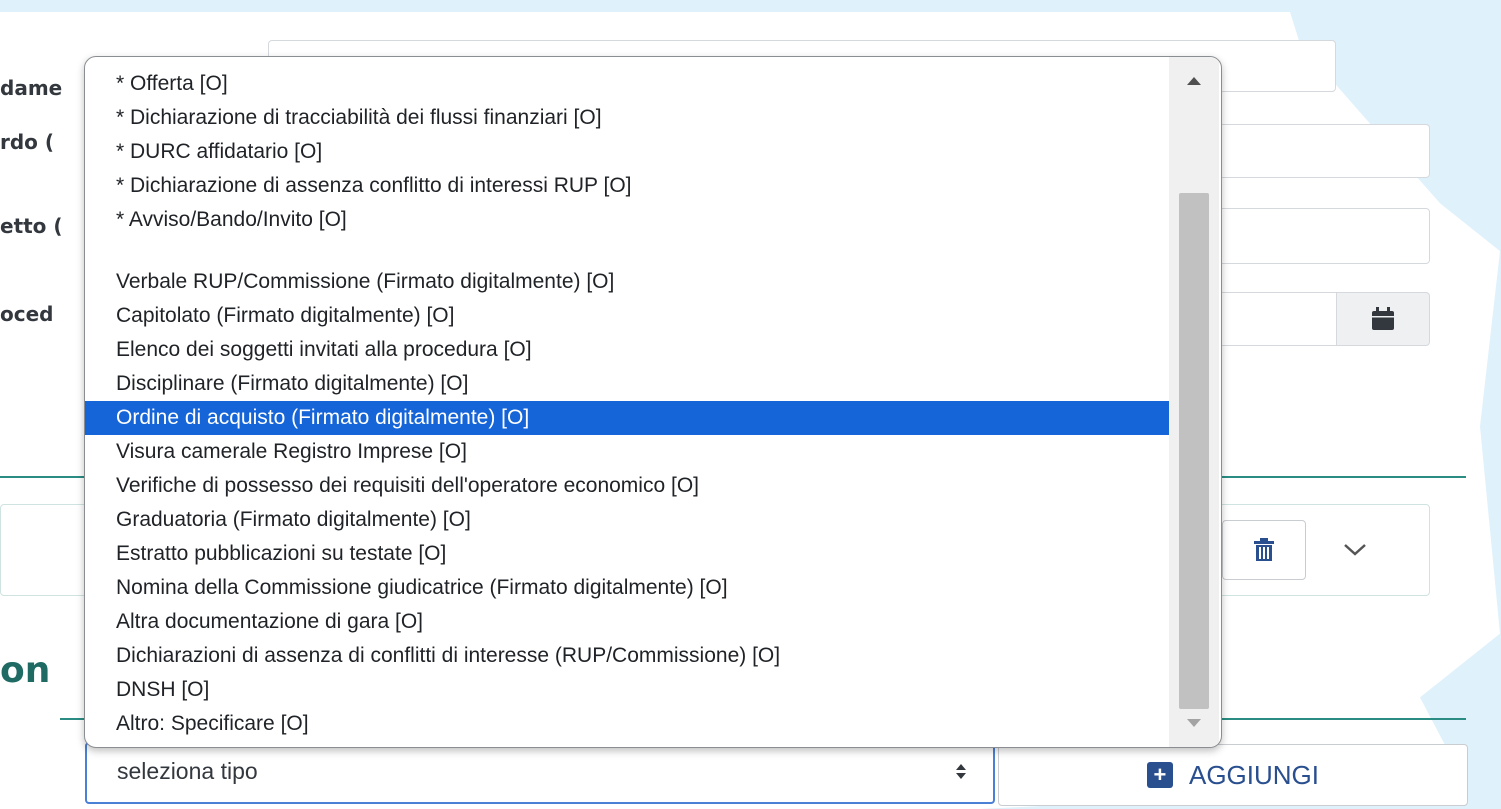 The image size is (1501, 809). Describe the element at coordinates (627, 520) in the screenshot. I see `dropdown-option: Graduatoria (Firmato digitalmente) [O]` at that location.